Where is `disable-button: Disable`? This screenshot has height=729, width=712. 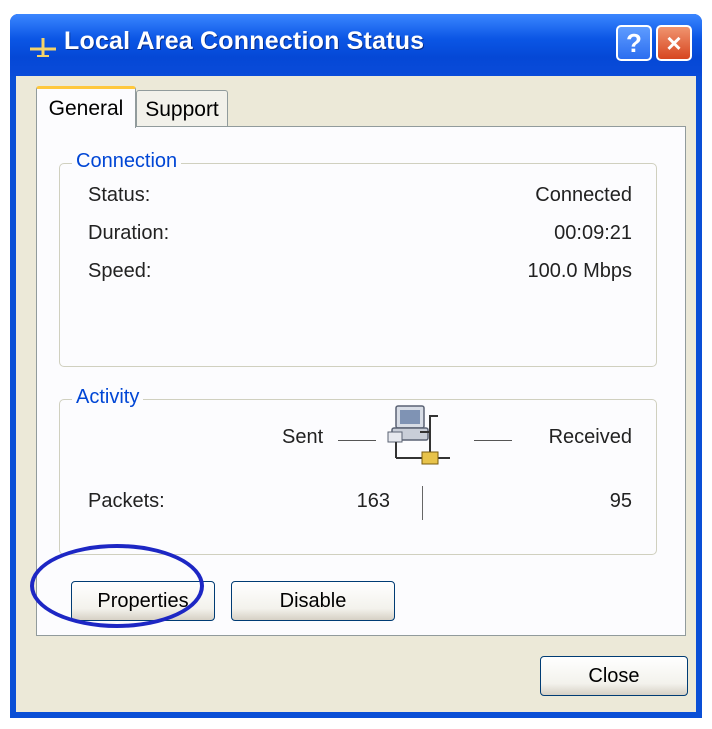
disable-button: Disable is located at coordinates (313, 601).